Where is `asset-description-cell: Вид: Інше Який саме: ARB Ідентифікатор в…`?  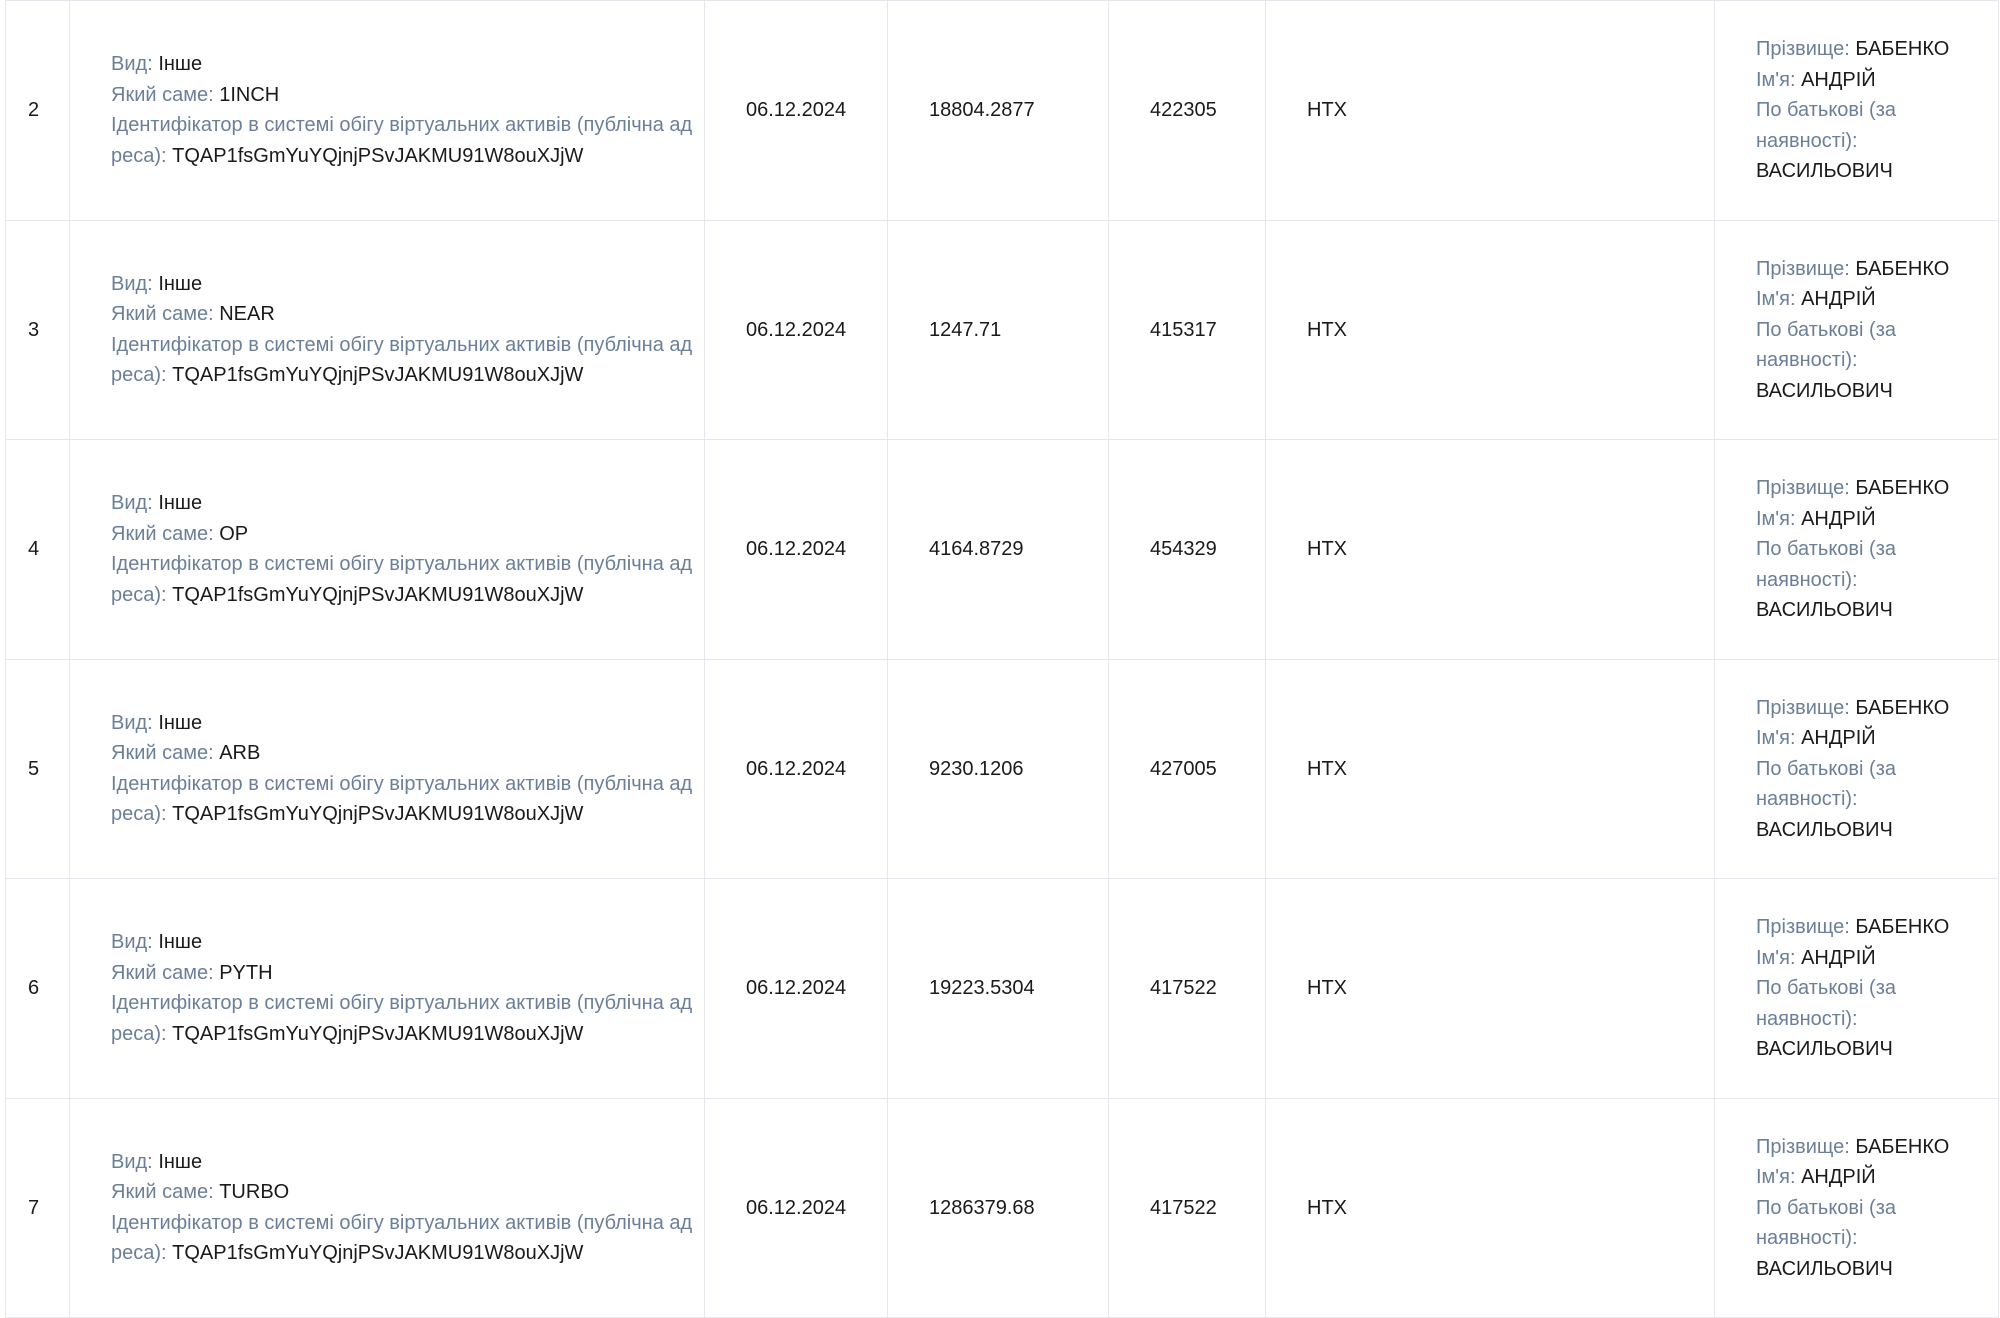
asset-description-cell: Вид: Інше Який саме: ARB Ідентифікатор в… is located at coordinates (387, 768).